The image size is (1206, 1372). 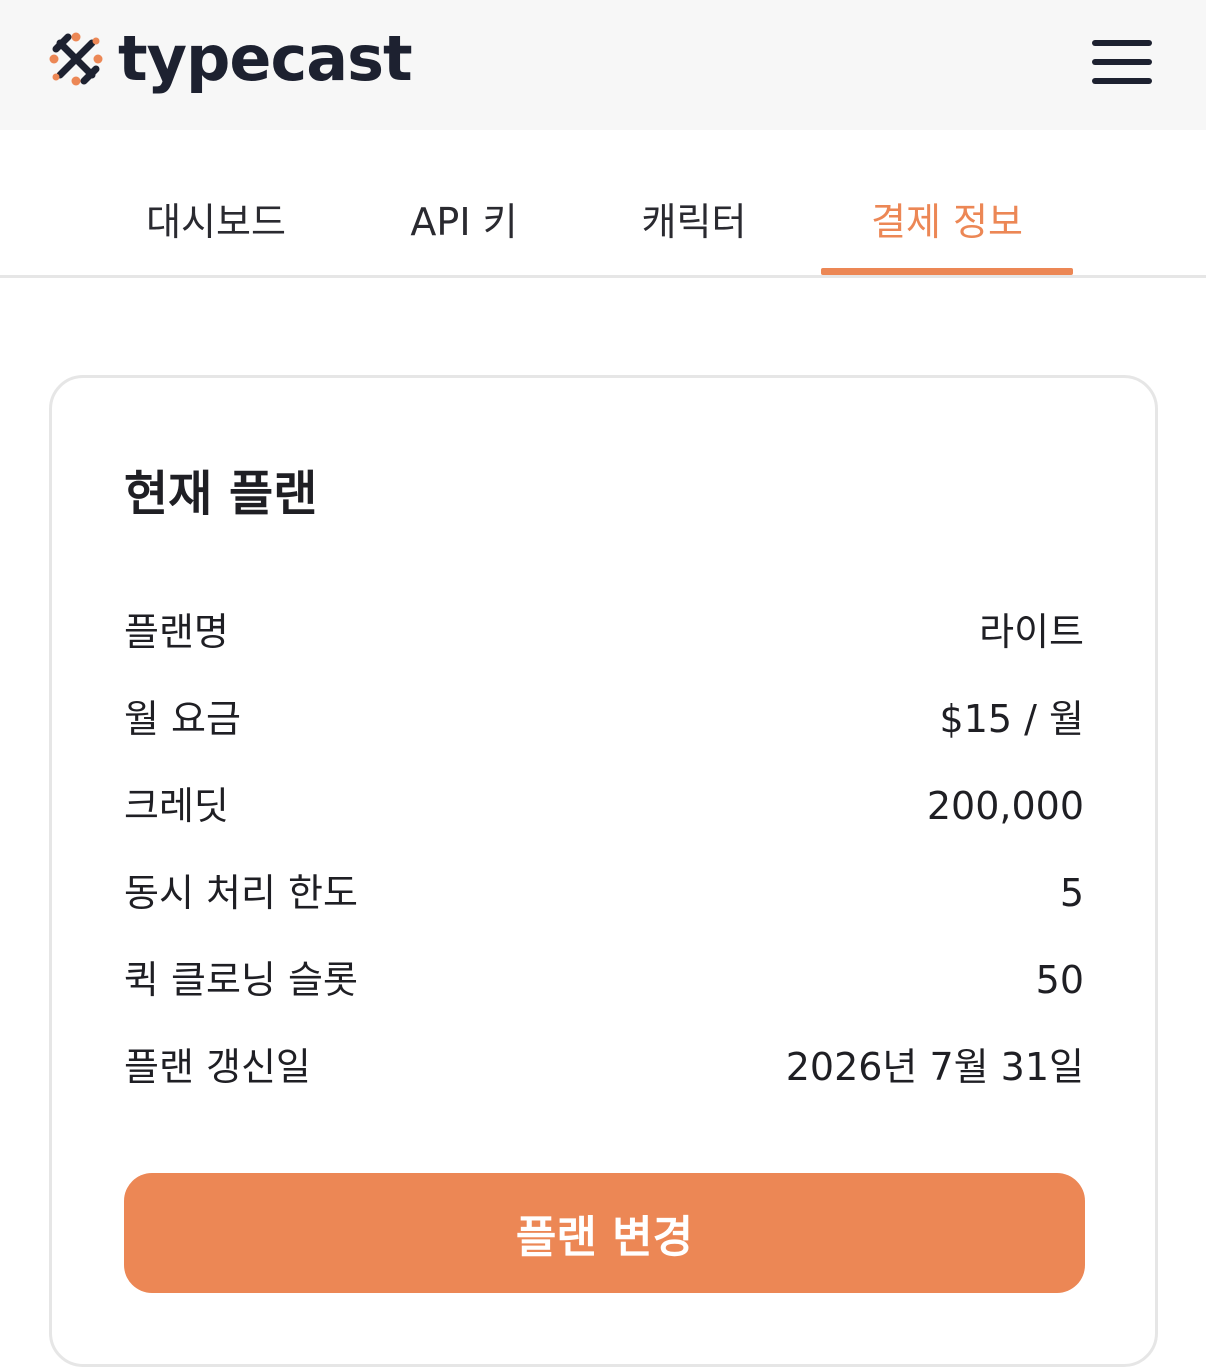 I want to click on hamburger-menu-button, so click(x=1122, y=62).